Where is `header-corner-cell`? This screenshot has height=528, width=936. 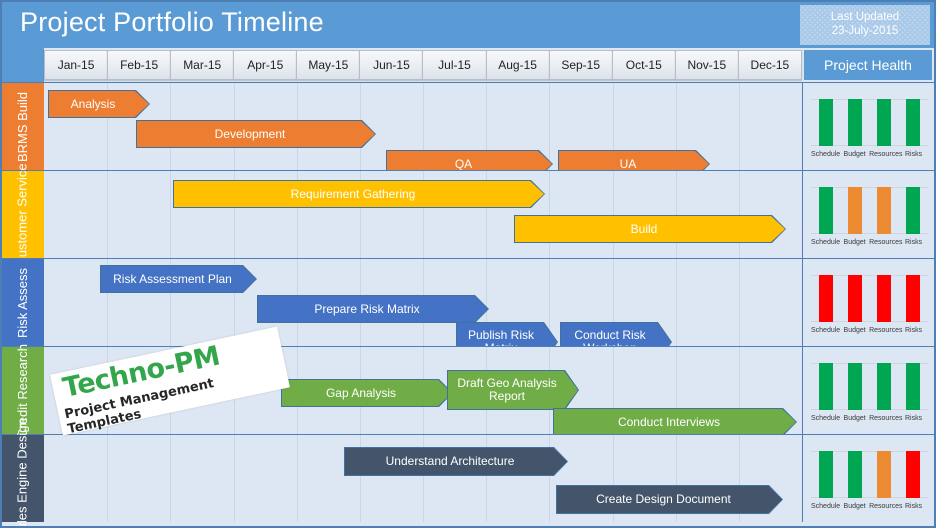 header-corner-cell is located at coordinates (23, 65).